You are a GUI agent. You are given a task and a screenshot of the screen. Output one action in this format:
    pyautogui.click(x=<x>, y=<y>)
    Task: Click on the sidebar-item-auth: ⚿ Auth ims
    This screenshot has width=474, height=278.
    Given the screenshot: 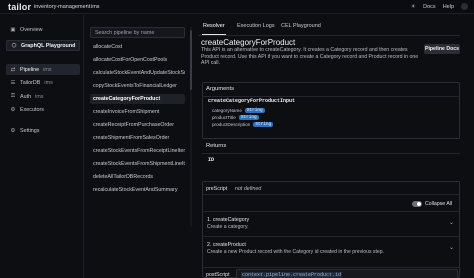 What is the action you would take?
    pyautogui.click(x=43, y=96)
    